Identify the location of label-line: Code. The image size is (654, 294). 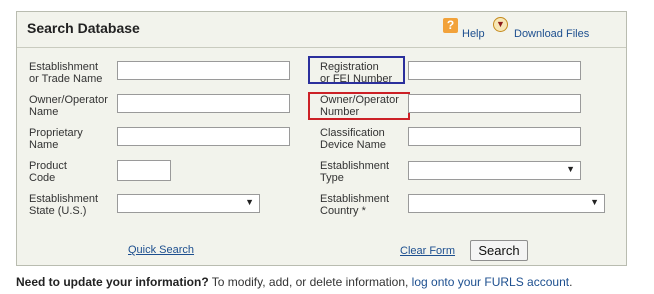
(42, 178).